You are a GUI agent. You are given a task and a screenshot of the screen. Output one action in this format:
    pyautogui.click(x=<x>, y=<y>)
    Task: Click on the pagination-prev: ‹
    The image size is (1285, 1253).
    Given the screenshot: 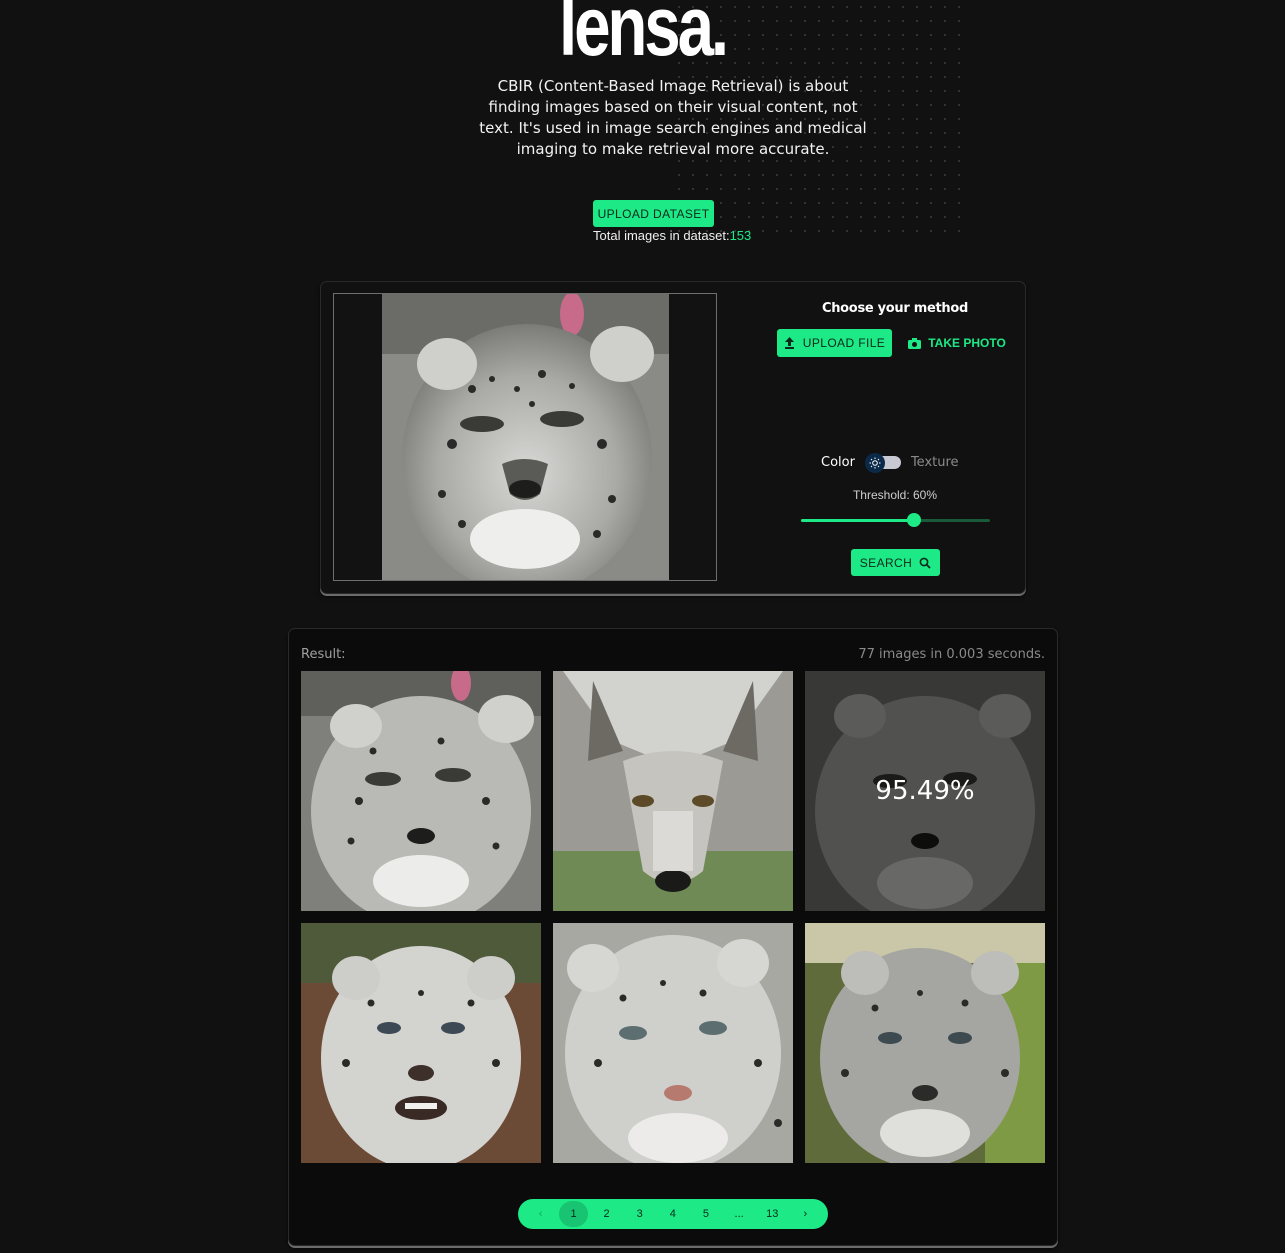 What is the action you would take?
    pyautogui.click(x=540, y=1214)
    